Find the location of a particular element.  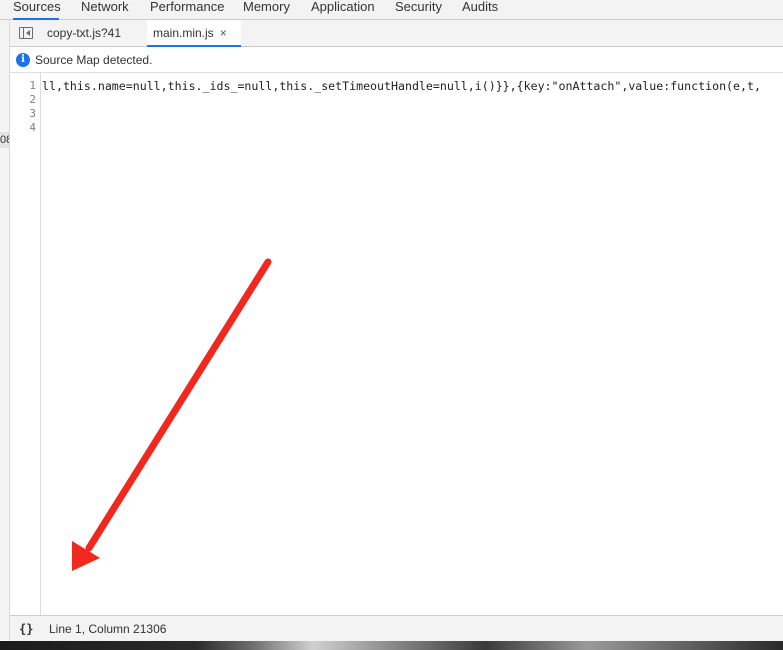

file-tab-main-min: main.min.js × is located at coordinates (194, 33).